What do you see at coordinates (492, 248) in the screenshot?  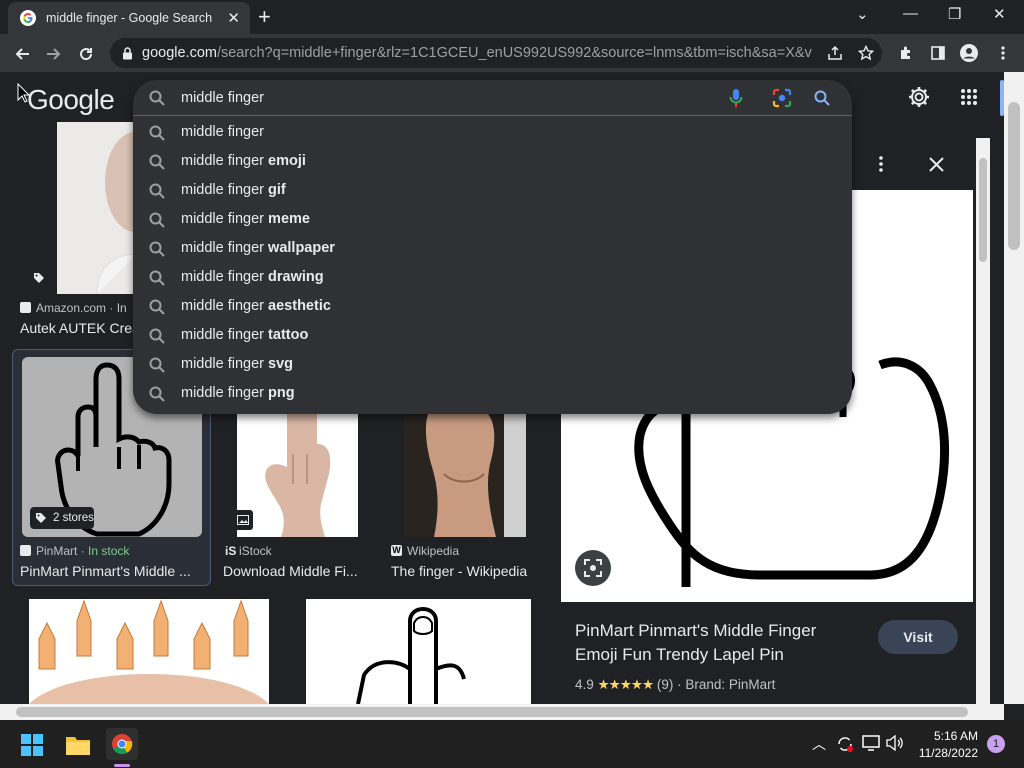 I see `suggestion-item: middle finger wallpaper` at bounding box center [492, 248].